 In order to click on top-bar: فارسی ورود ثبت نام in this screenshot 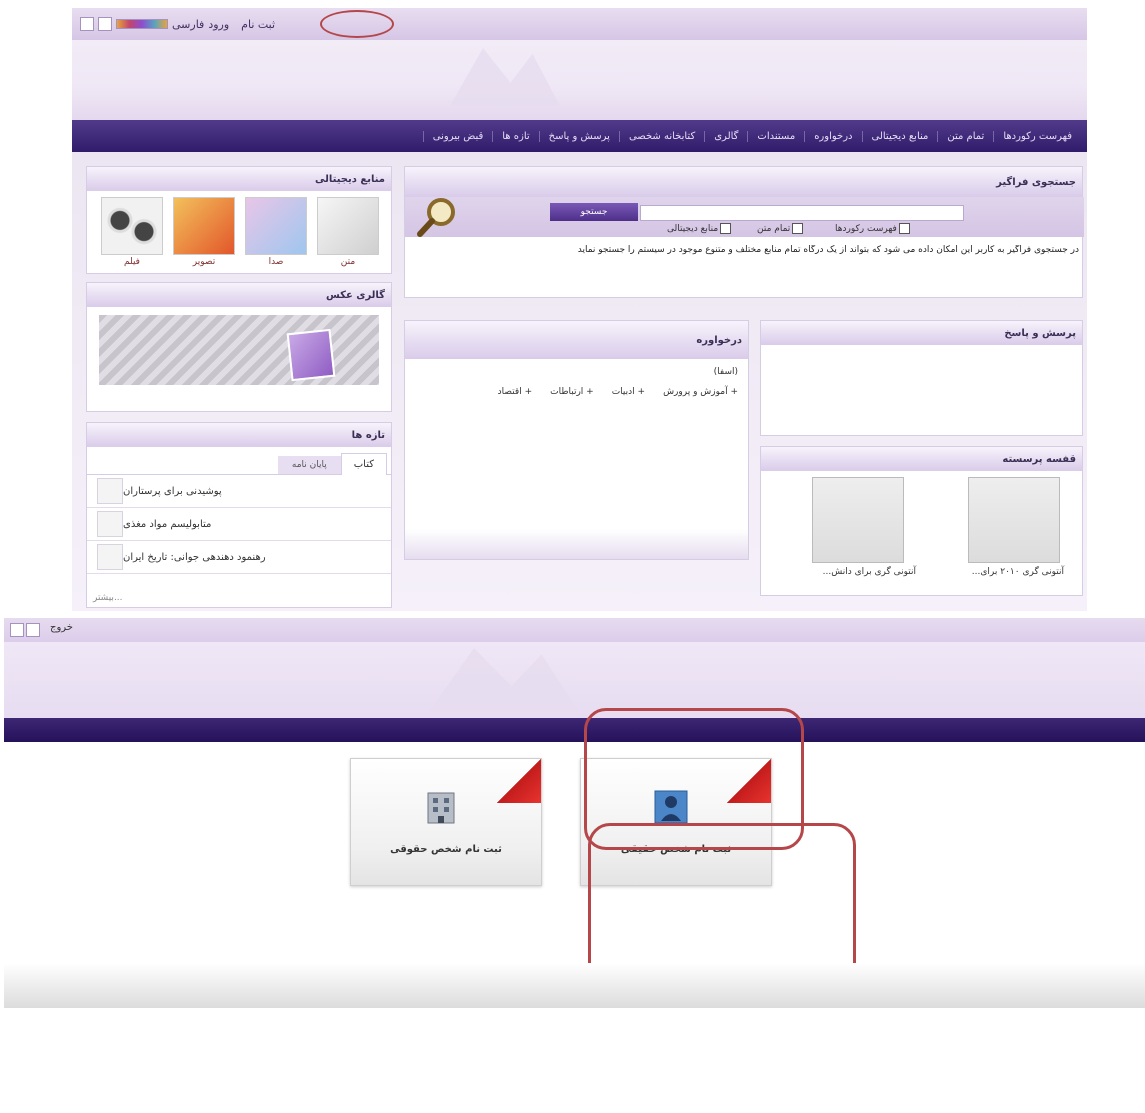, I will do `click(579, 24)`.